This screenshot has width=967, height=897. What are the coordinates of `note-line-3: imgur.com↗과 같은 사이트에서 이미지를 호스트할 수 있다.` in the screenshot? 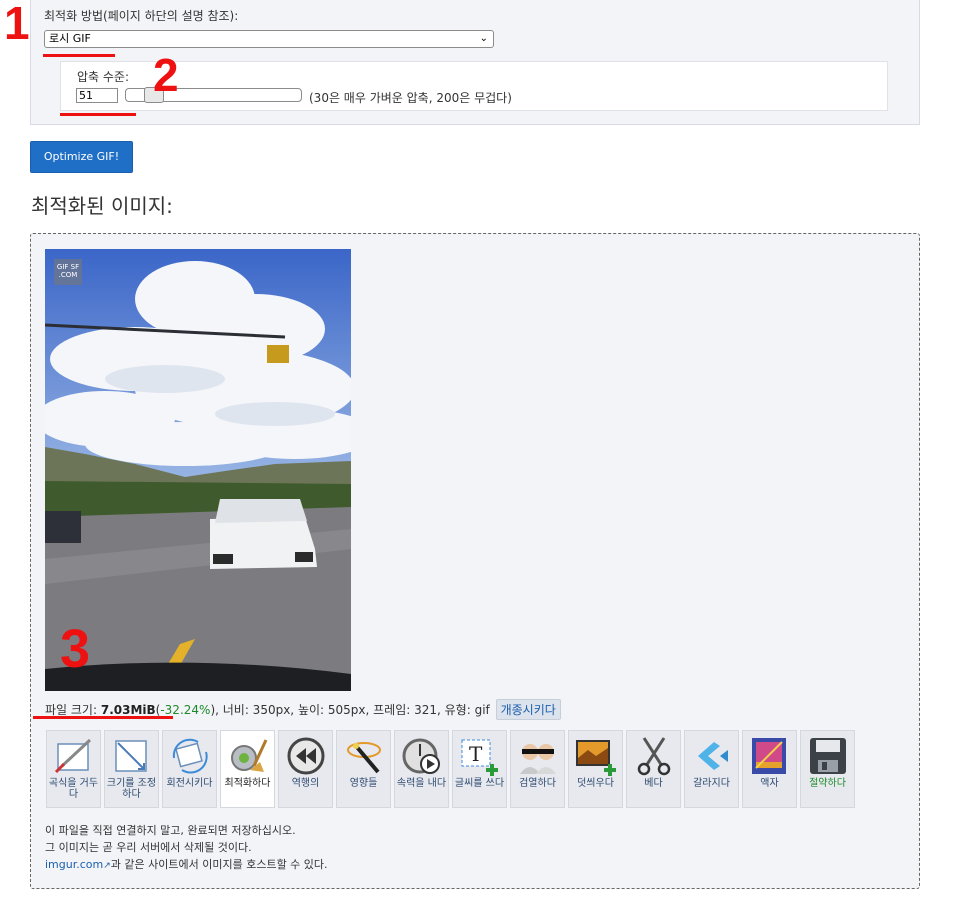 It's located at (186, 864).